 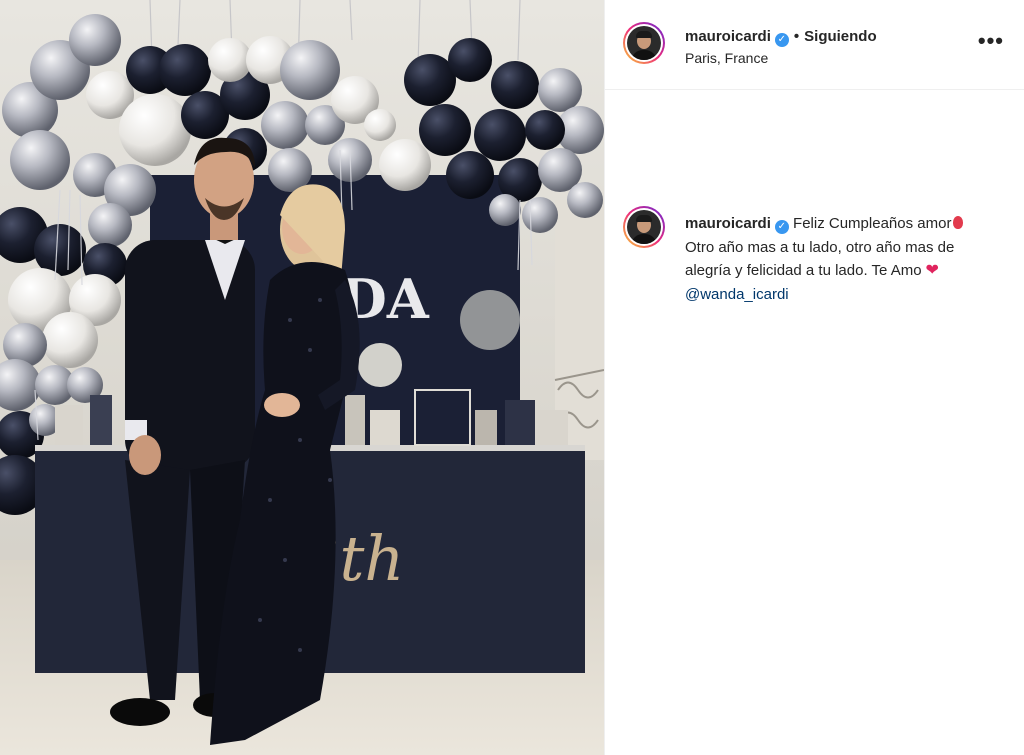 What do you see at coordinates (872, 223) in the screenshot?
I see `caption-text-part1: Feliz Cumpleaños amor` at bounding box center [872, 223].